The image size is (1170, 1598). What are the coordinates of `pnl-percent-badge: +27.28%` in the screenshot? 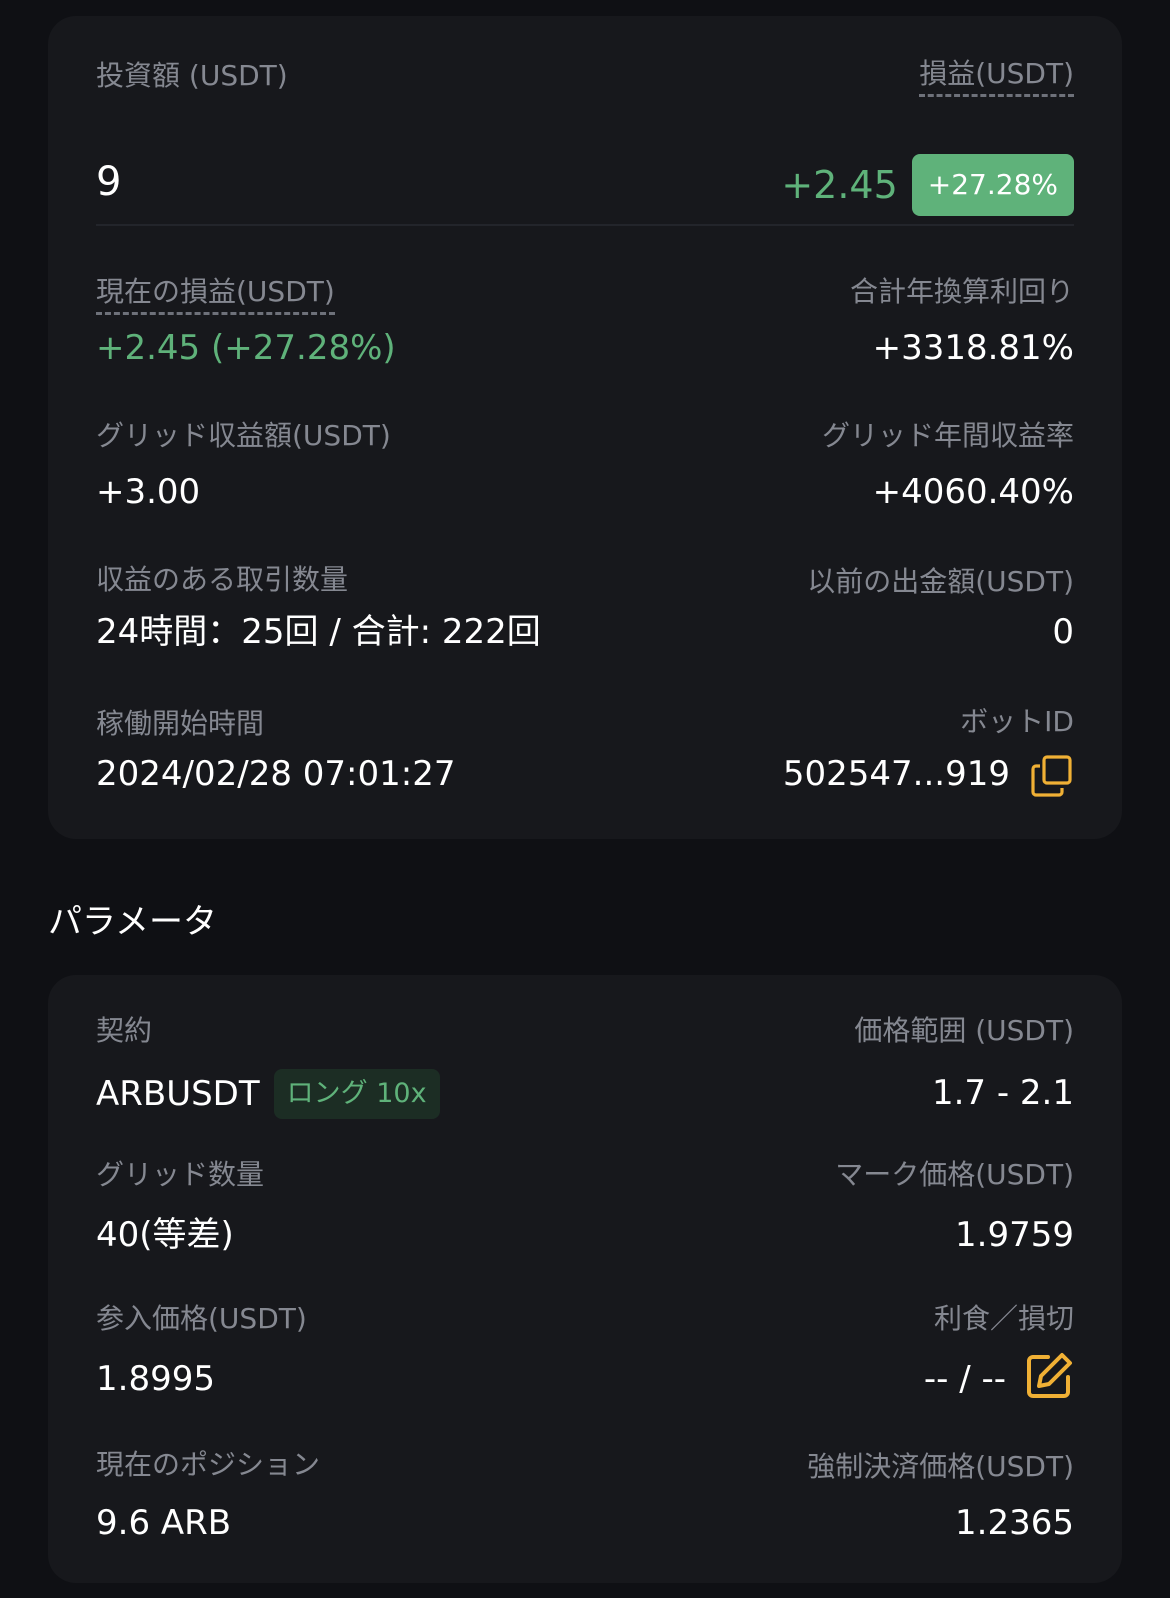 It's located at (992, 185).